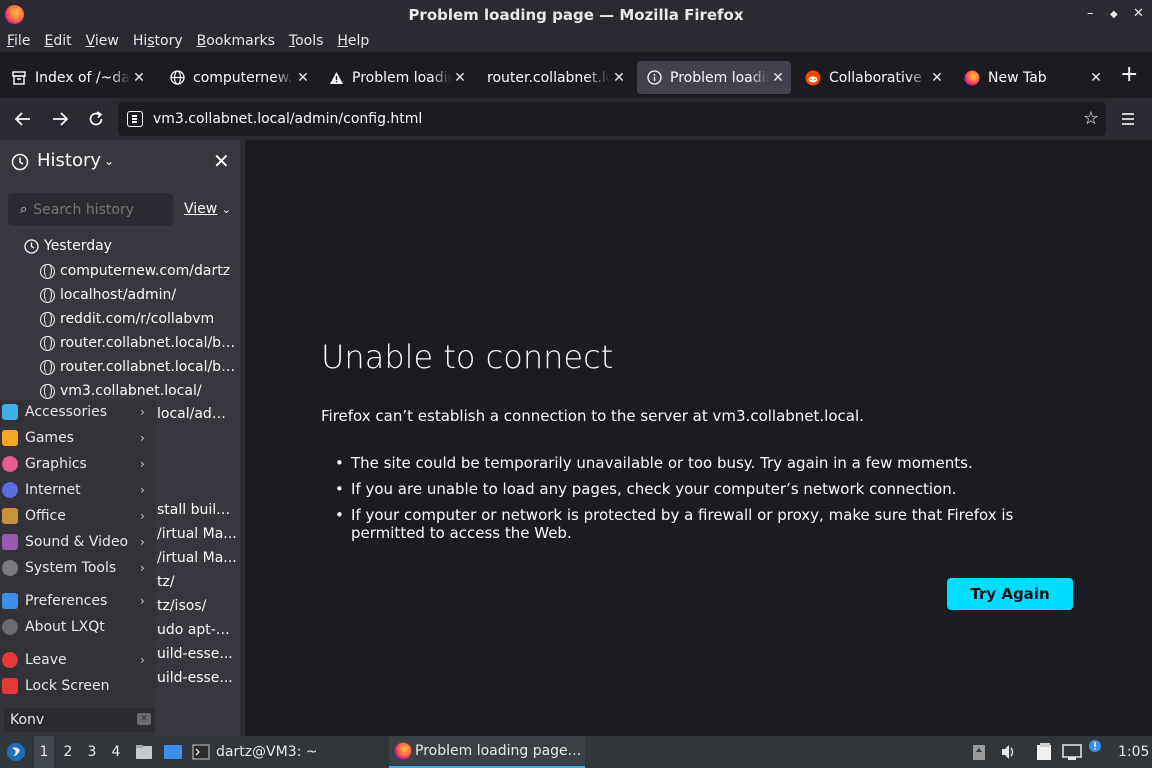 This screenshot has height=768, width=1152. I want to click on minimize-button: –, so click(1090, 13).